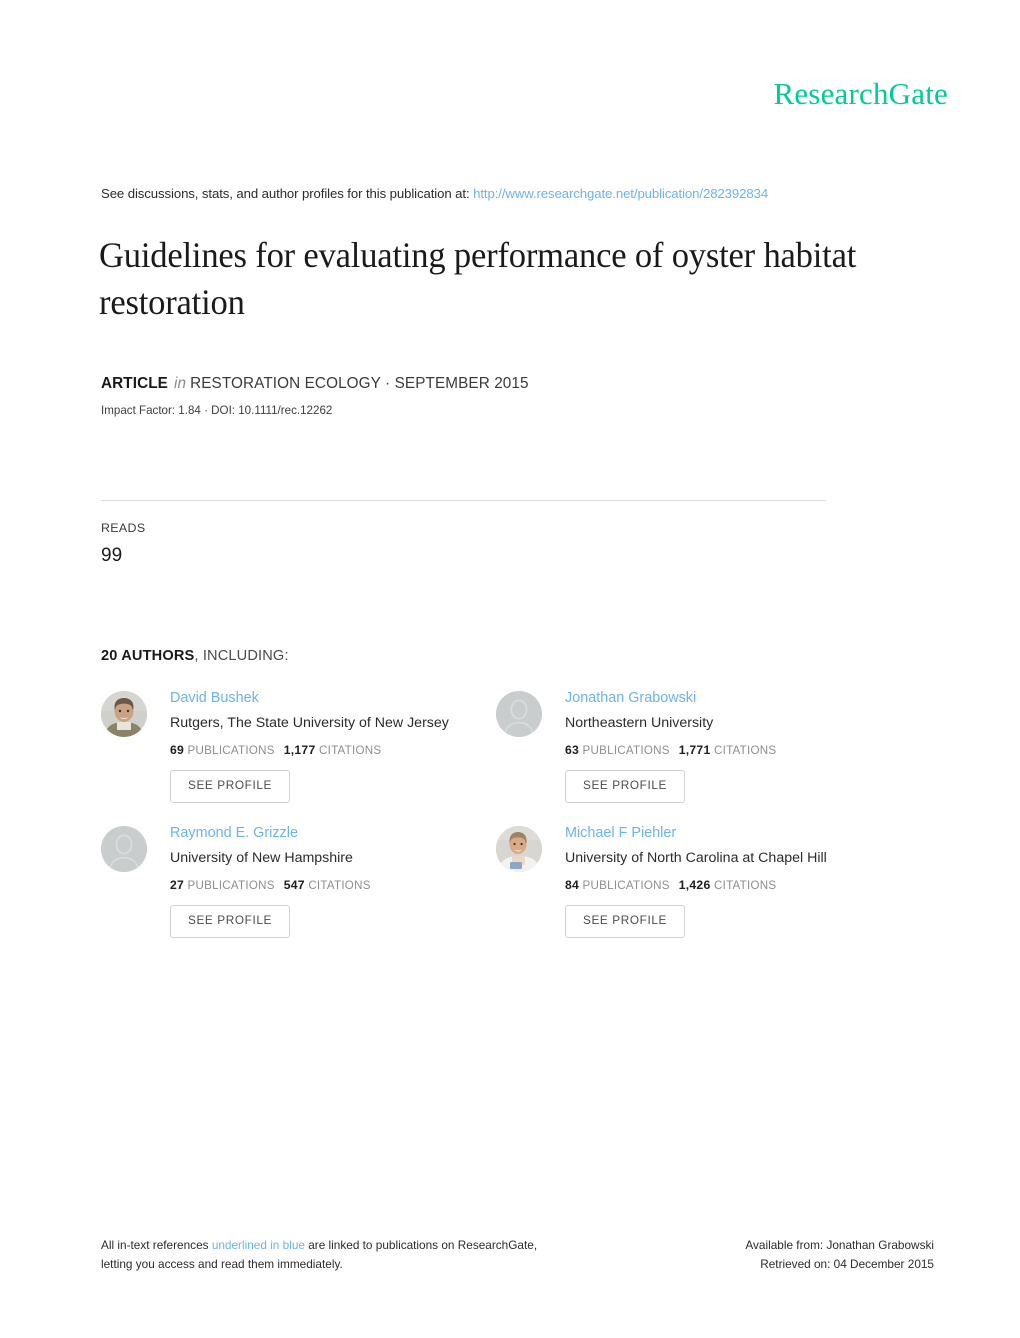  I want to click on footer-text-before-link: All in-text references, so click(156, 1245).